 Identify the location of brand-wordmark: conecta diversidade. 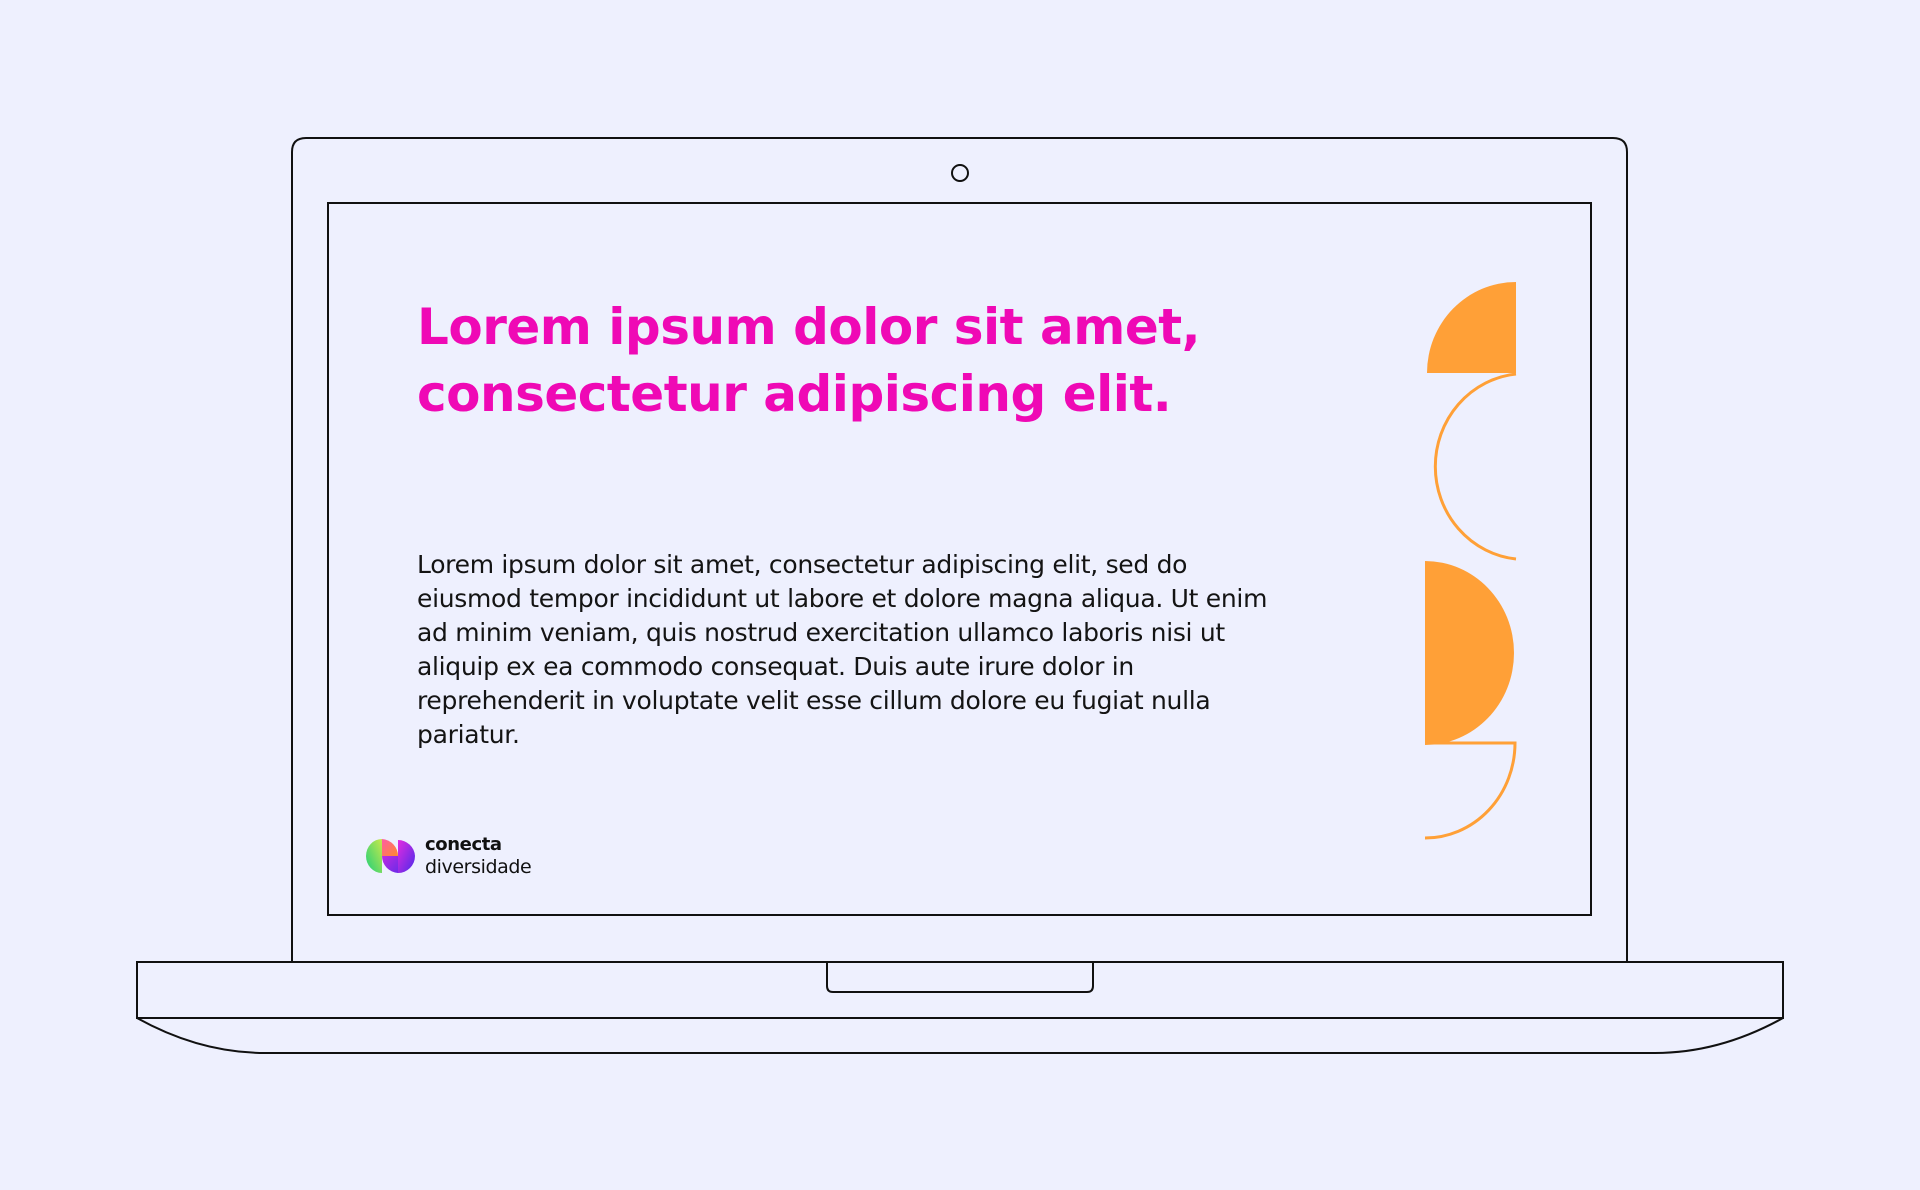
(478, 856).